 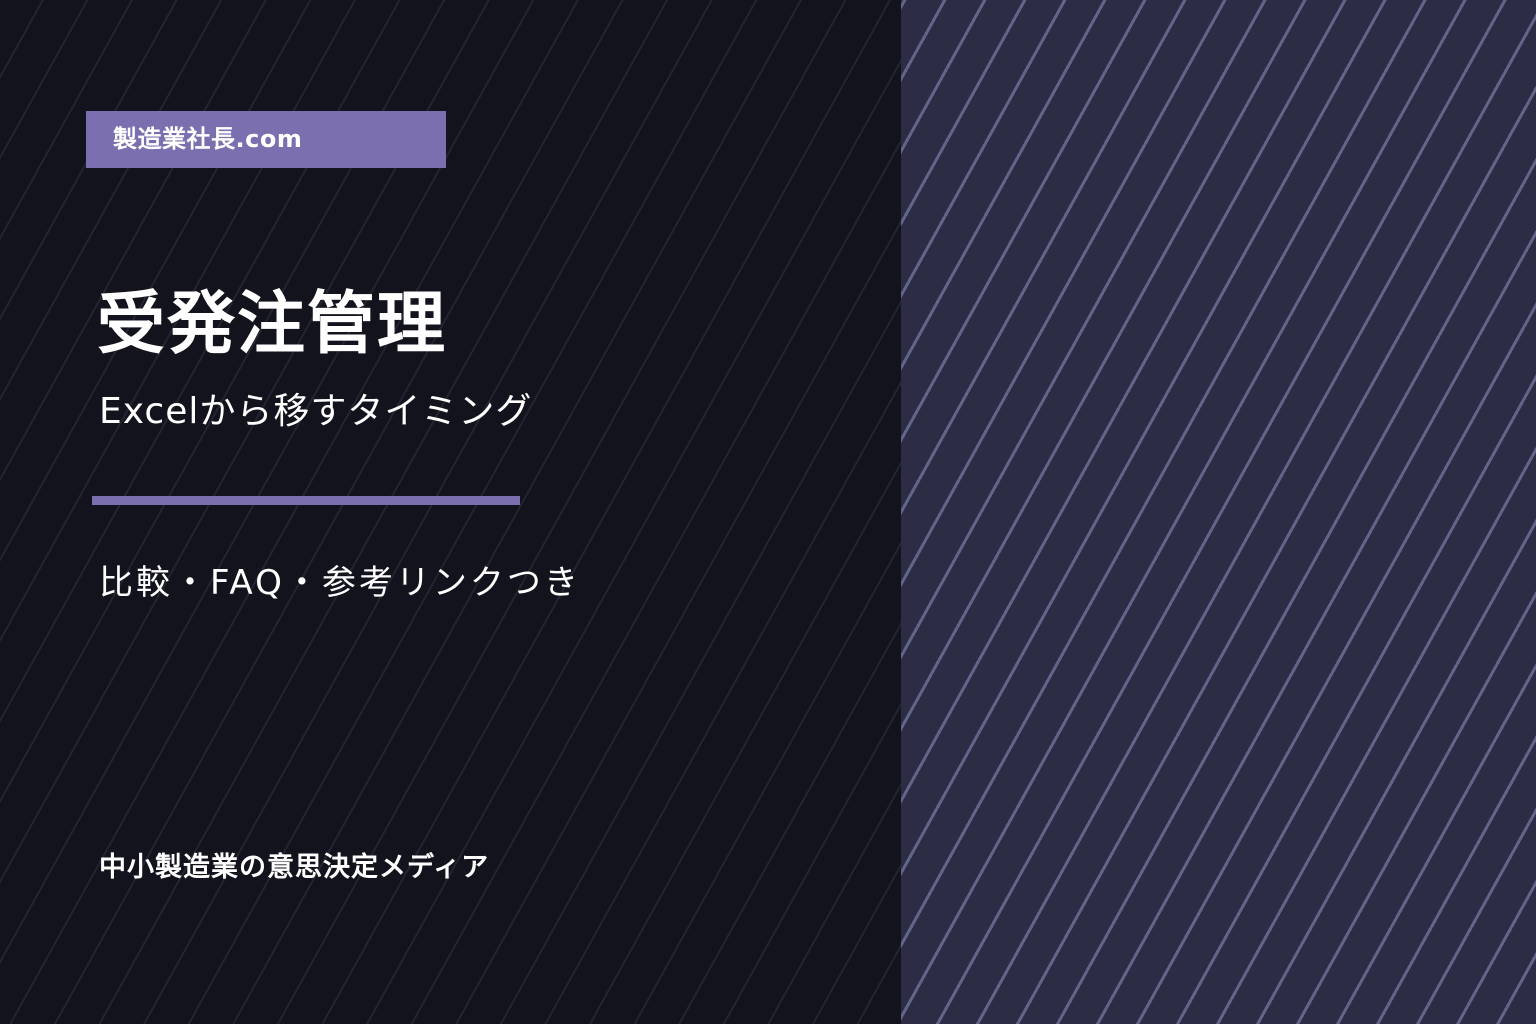 What do you see at coordinates (306, 500) in the screenshot?
I see `accent-divider` at bounding box center [306, 500].